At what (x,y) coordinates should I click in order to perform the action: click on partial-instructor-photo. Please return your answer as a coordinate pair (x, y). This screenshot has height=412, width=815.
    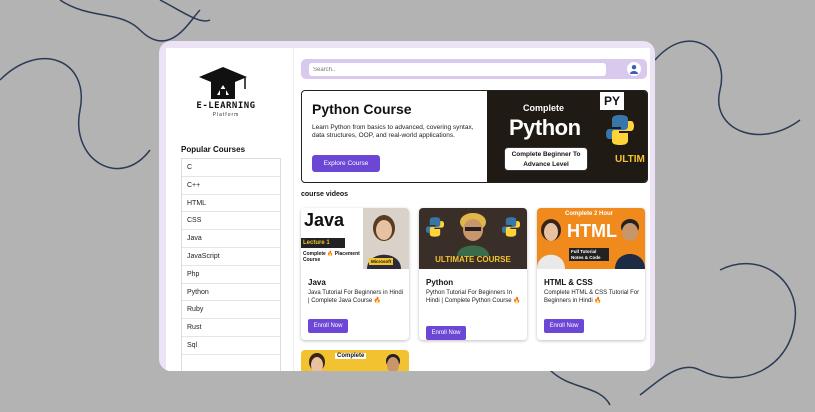
    Looking at the image, I should click on (317, 362).